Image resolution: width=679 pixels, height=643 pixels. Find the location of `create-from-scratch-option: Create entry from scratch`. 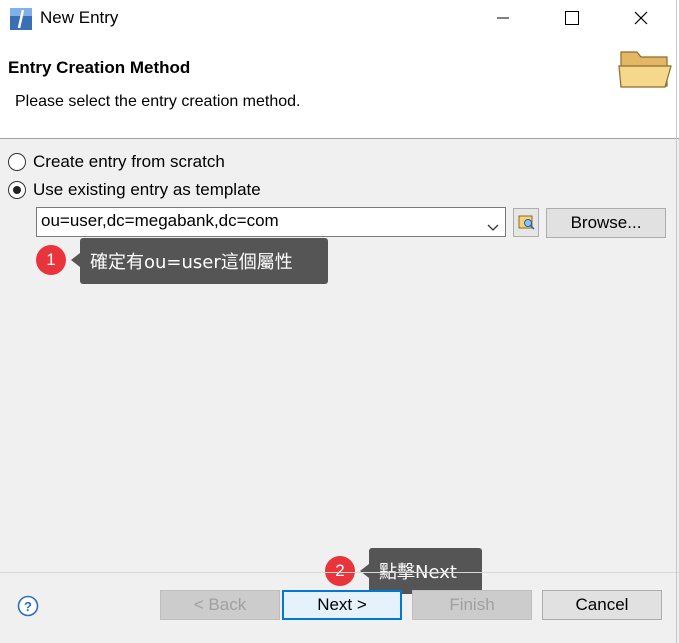

create-from-scratch-option: Create entry from scratch is located at coordinates (116, 162).